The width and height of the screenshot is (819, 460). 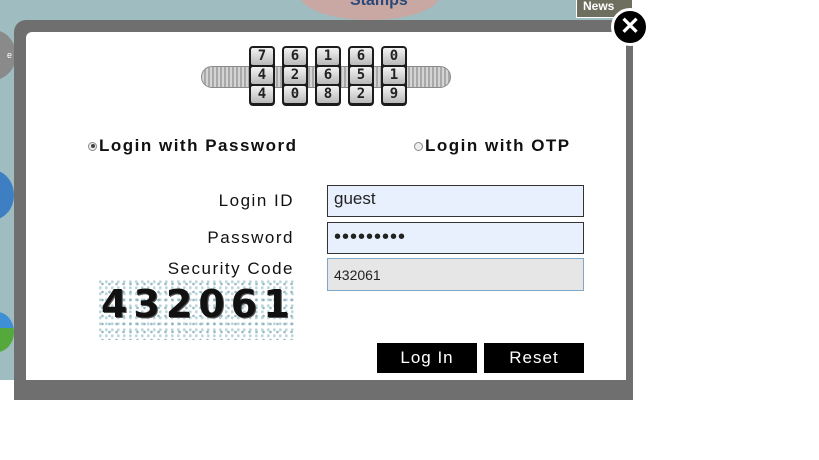 What do you see at coordinates (498, 145) in the screenshot?
I see `login-with-otp-label: Login with OTP` at bounding box center [498, 145].